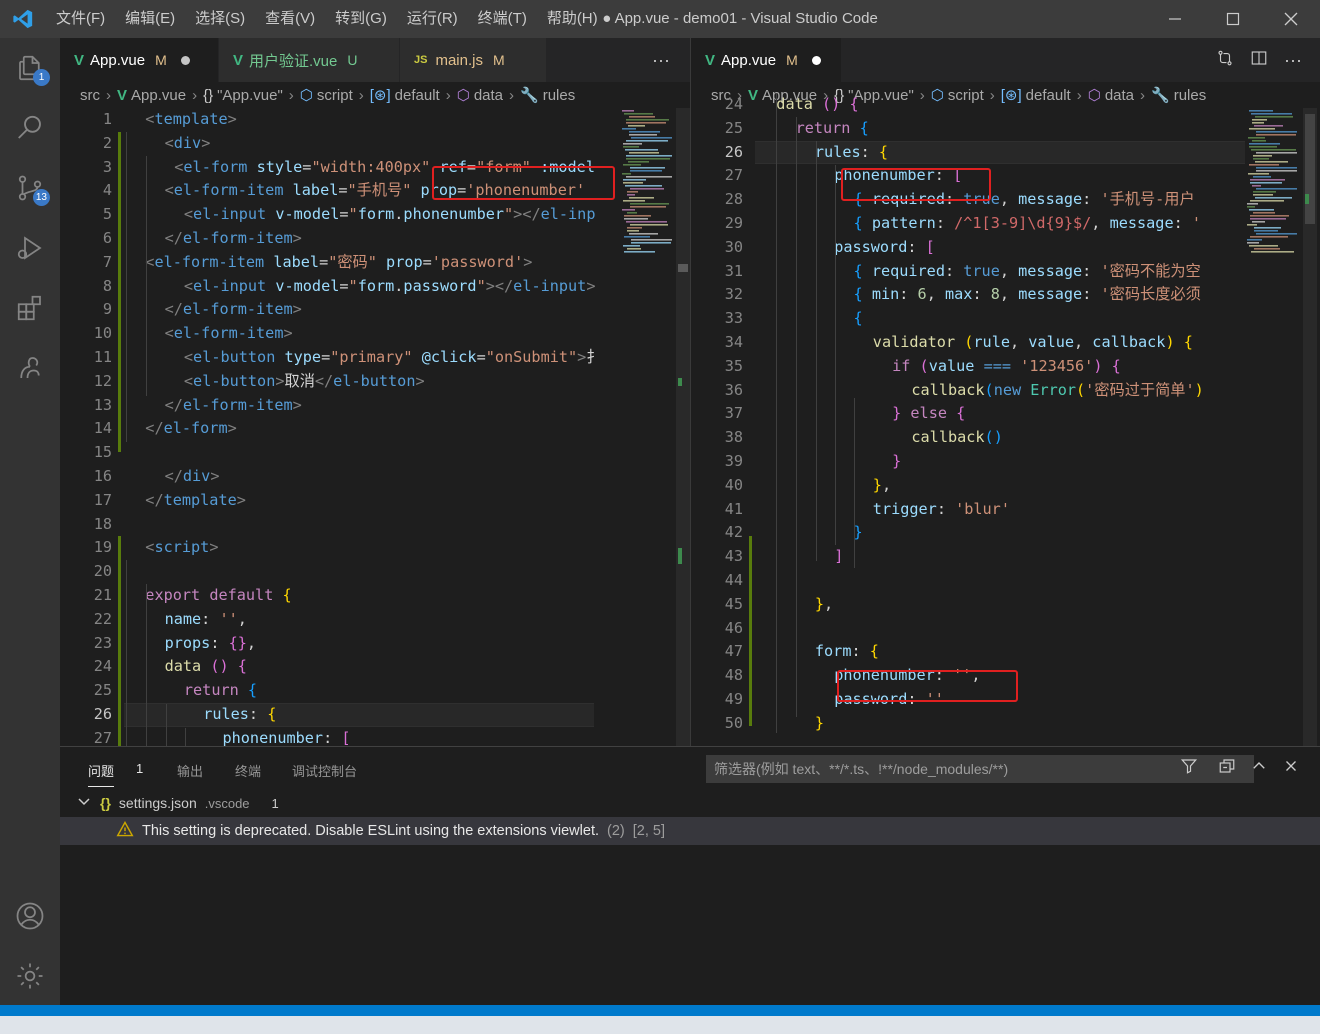 This screenshot has height=1034, width=1320. Describe the element at coordinates (1005, 486) in the screenshot. I see `code-line: 40},` at that location.